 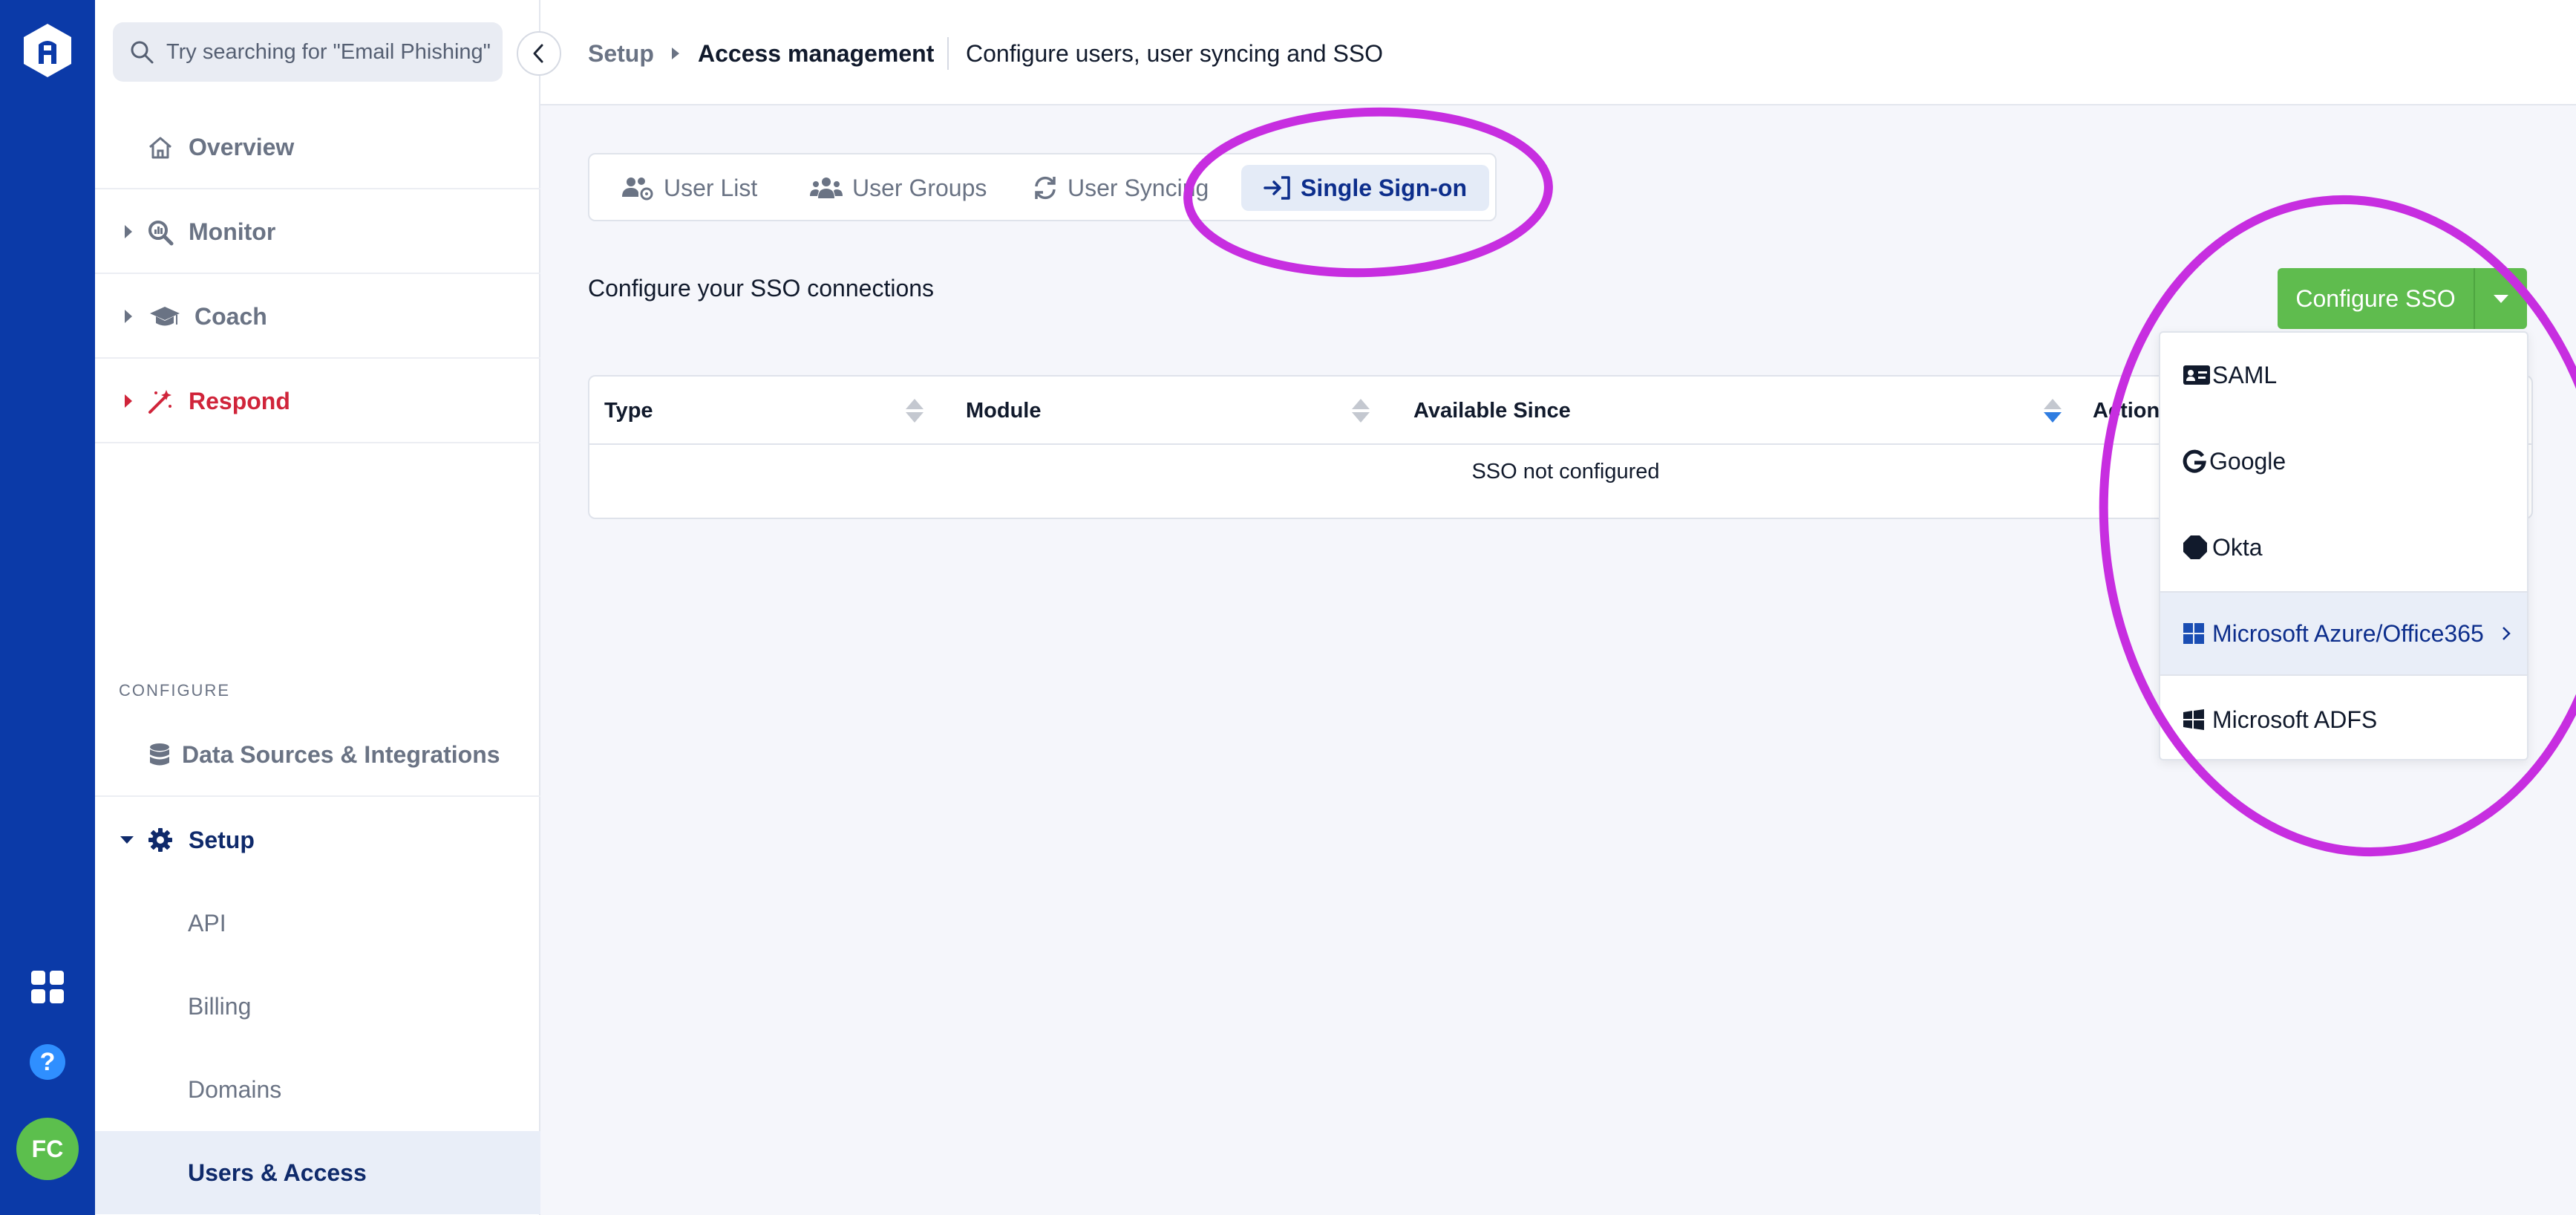 What do you see at coordinates (318, 840) in the screenshot?
I see `sidebar-item-setup: Setup` at bounding box center [318, 840].